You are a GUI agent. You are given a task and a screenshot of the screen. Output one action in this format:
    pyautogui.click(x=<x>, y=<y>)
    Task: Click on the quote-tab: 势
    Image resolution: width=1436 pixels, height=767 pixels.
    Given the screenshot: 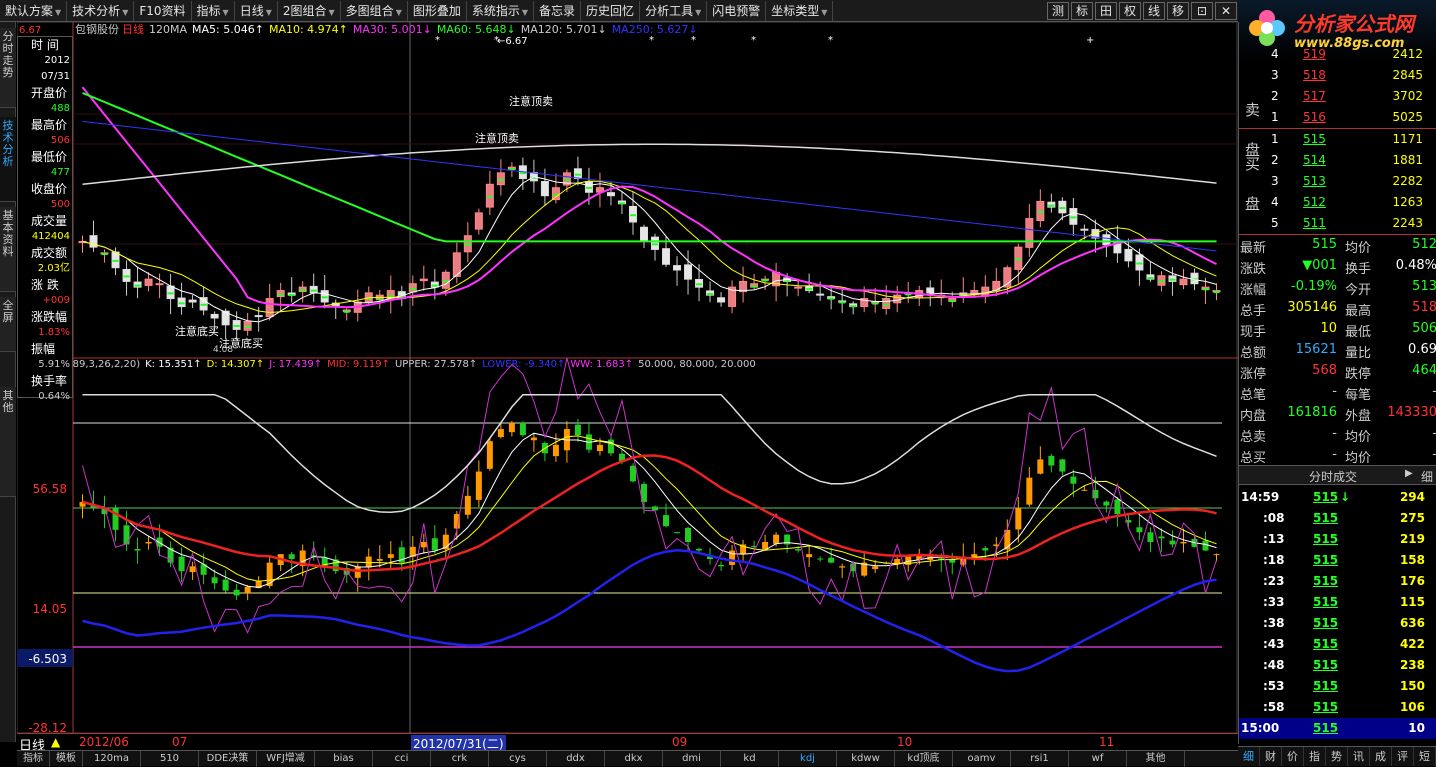 What is the action you would take?
    pyautogui.click(x=1337, y=756)
    